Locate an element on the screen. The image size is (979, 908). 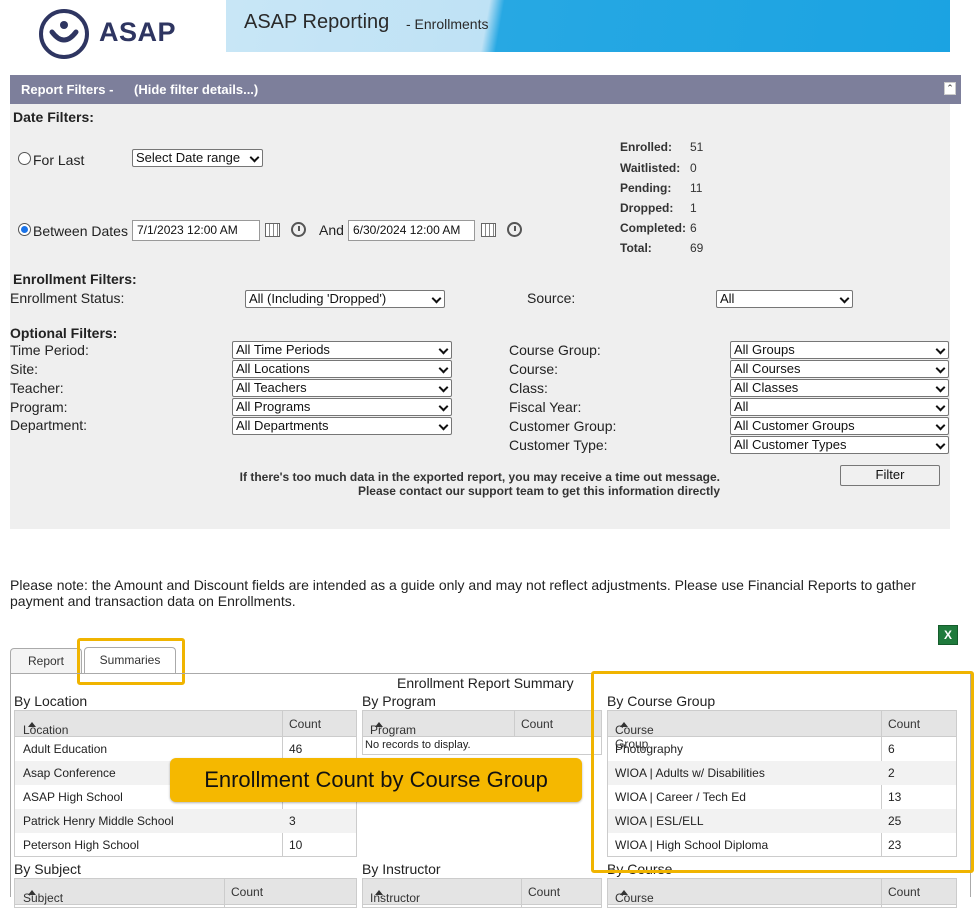
course-select: All Courses is located at coordinates (839, 369).